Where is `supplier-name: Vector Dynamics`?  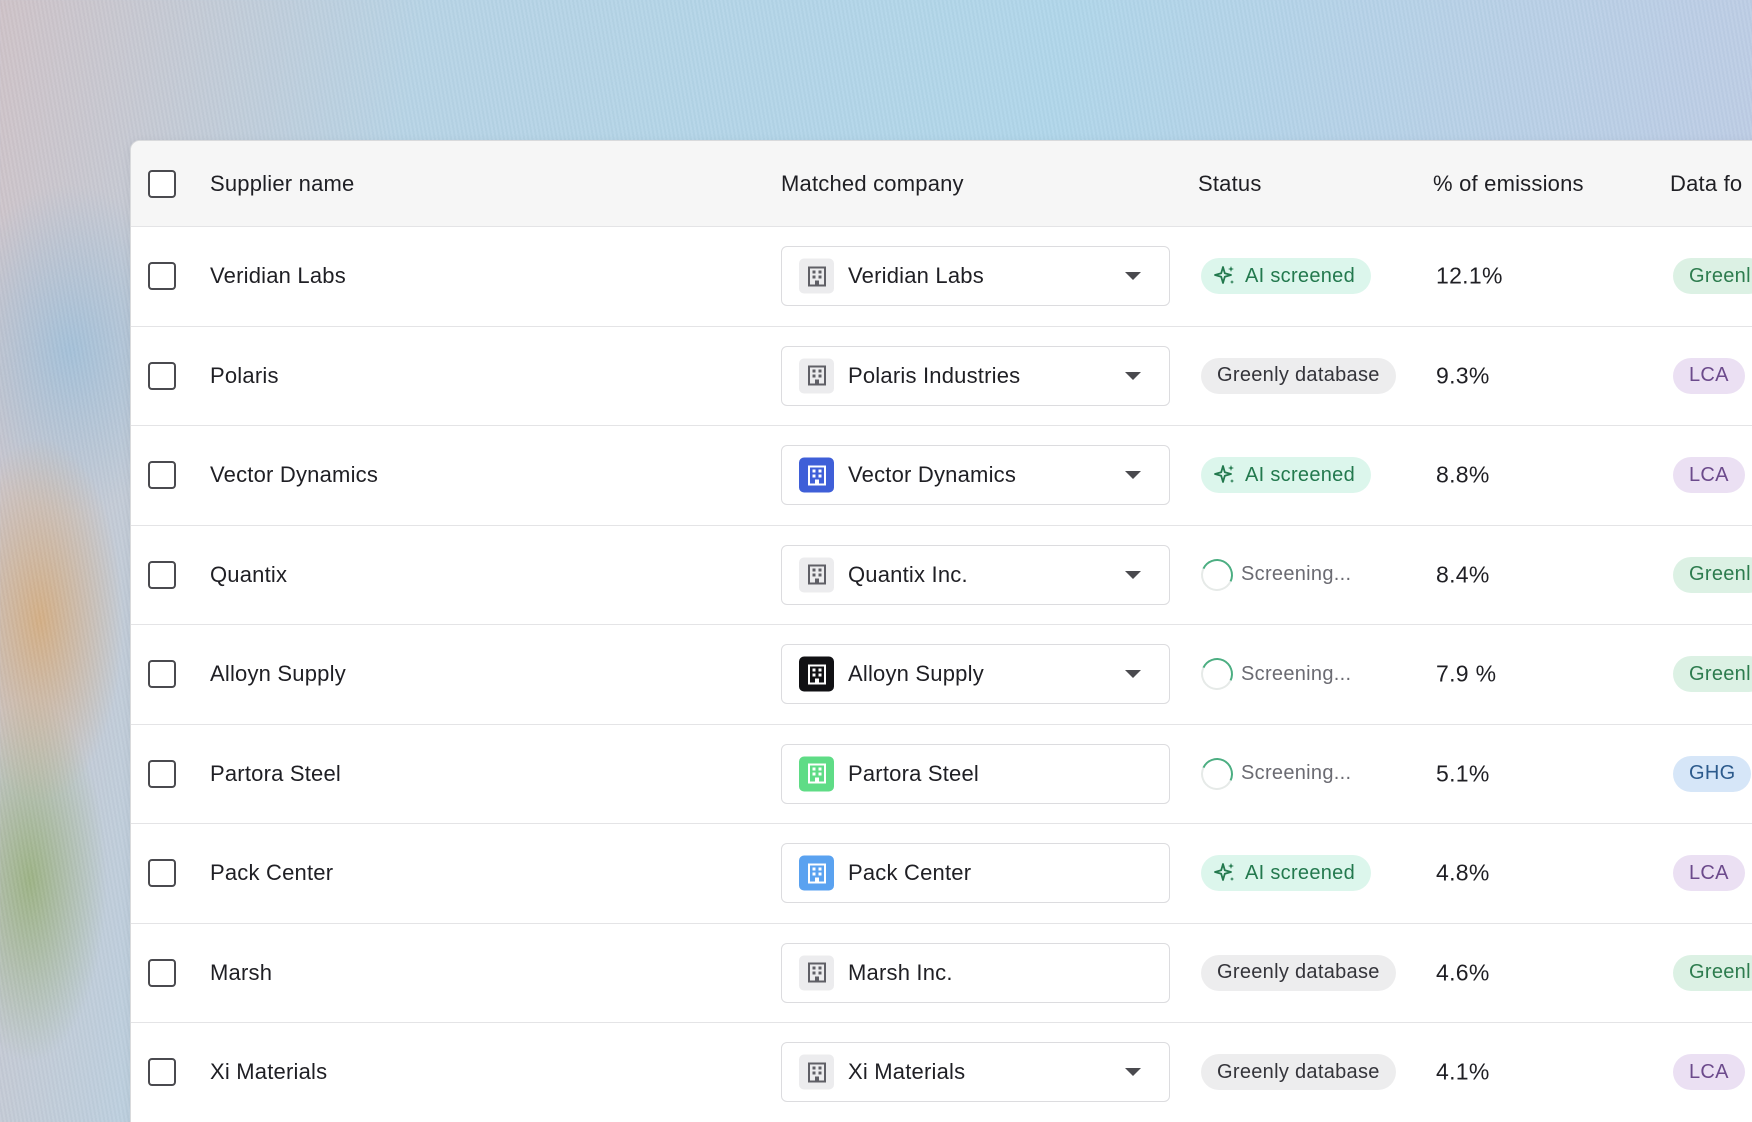
supplier-name: Vector Dynamics is located at coordinates (294, 475).